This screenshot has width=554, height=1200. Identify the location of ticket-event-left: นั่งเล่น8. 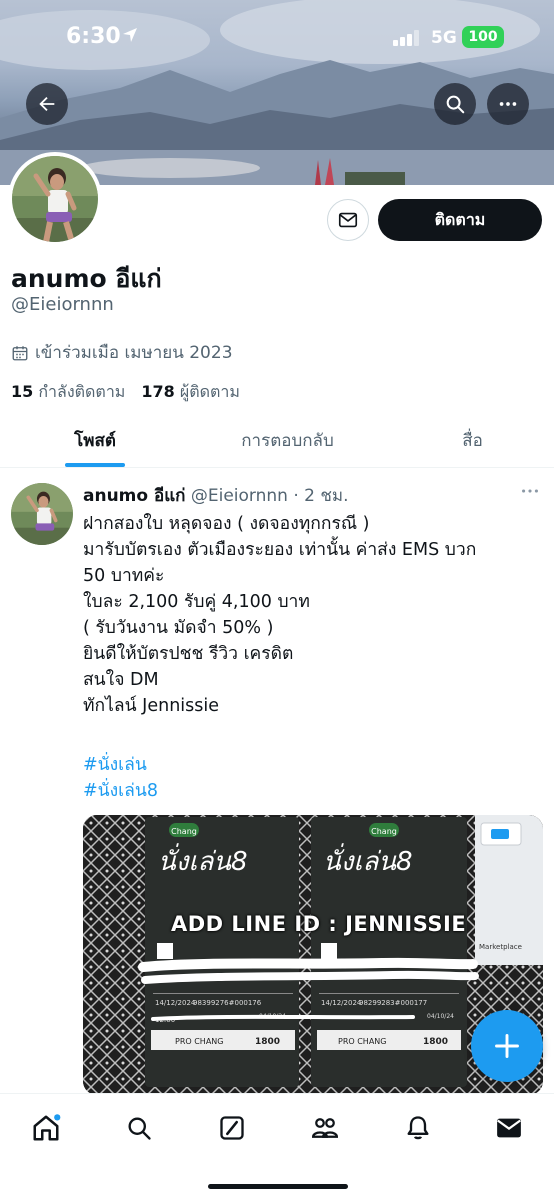
(203, 860).